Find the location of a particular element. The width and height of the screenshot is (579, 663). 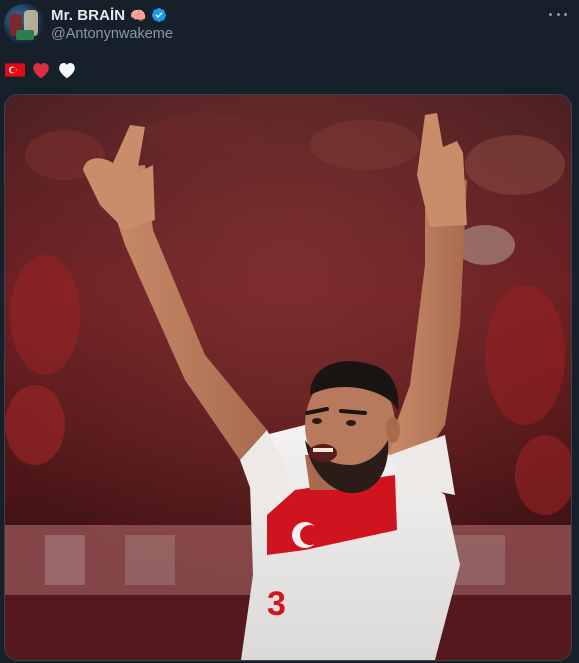

verified-badge-icon is located at coordinates (159, 15).